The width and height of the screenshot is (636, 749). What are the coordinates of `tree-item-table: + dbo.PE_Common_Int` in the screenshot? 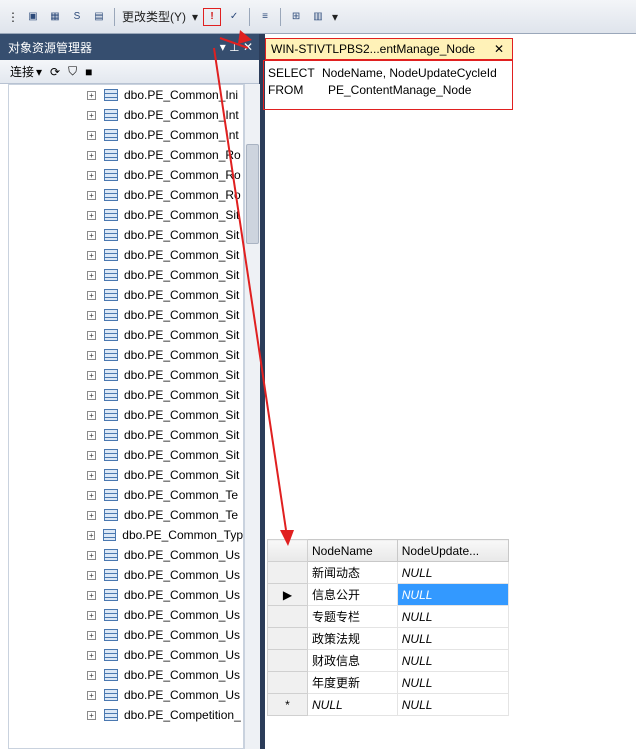 It's located at (126, 115).